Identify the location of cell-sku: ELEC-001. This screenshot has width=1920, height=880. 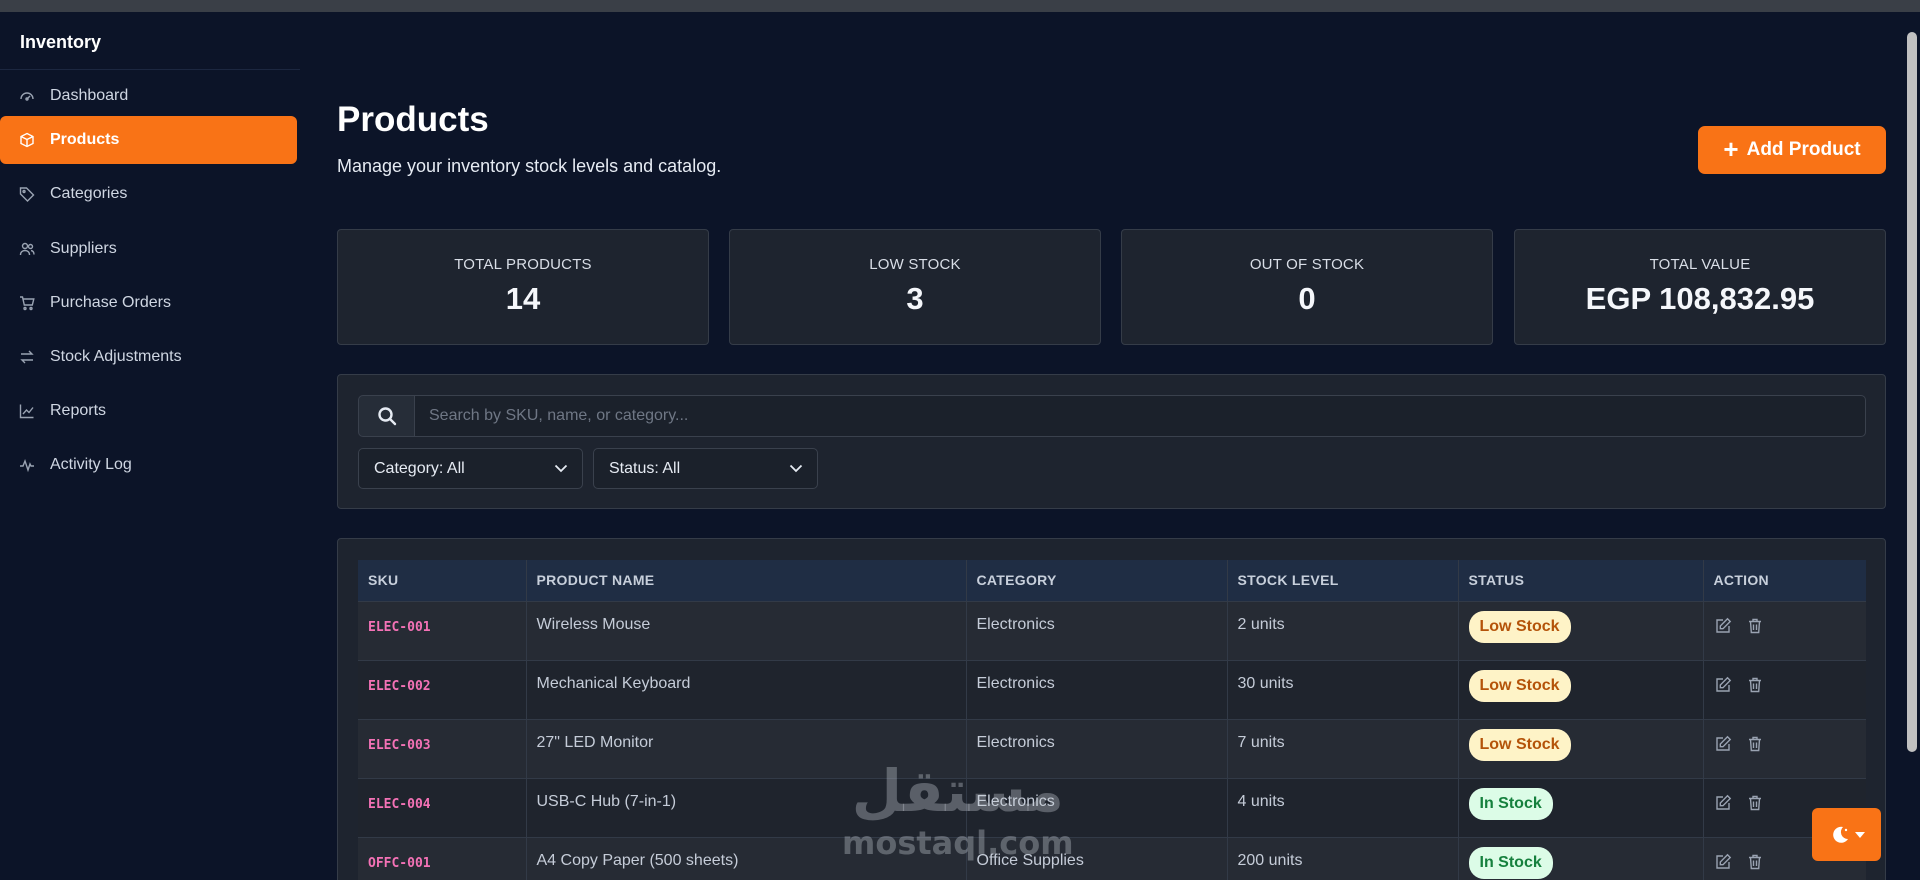
(442, 631).